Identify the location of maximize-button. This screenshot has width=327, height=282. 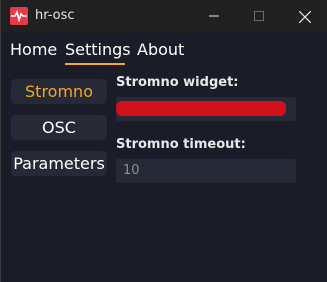
(259, 16).